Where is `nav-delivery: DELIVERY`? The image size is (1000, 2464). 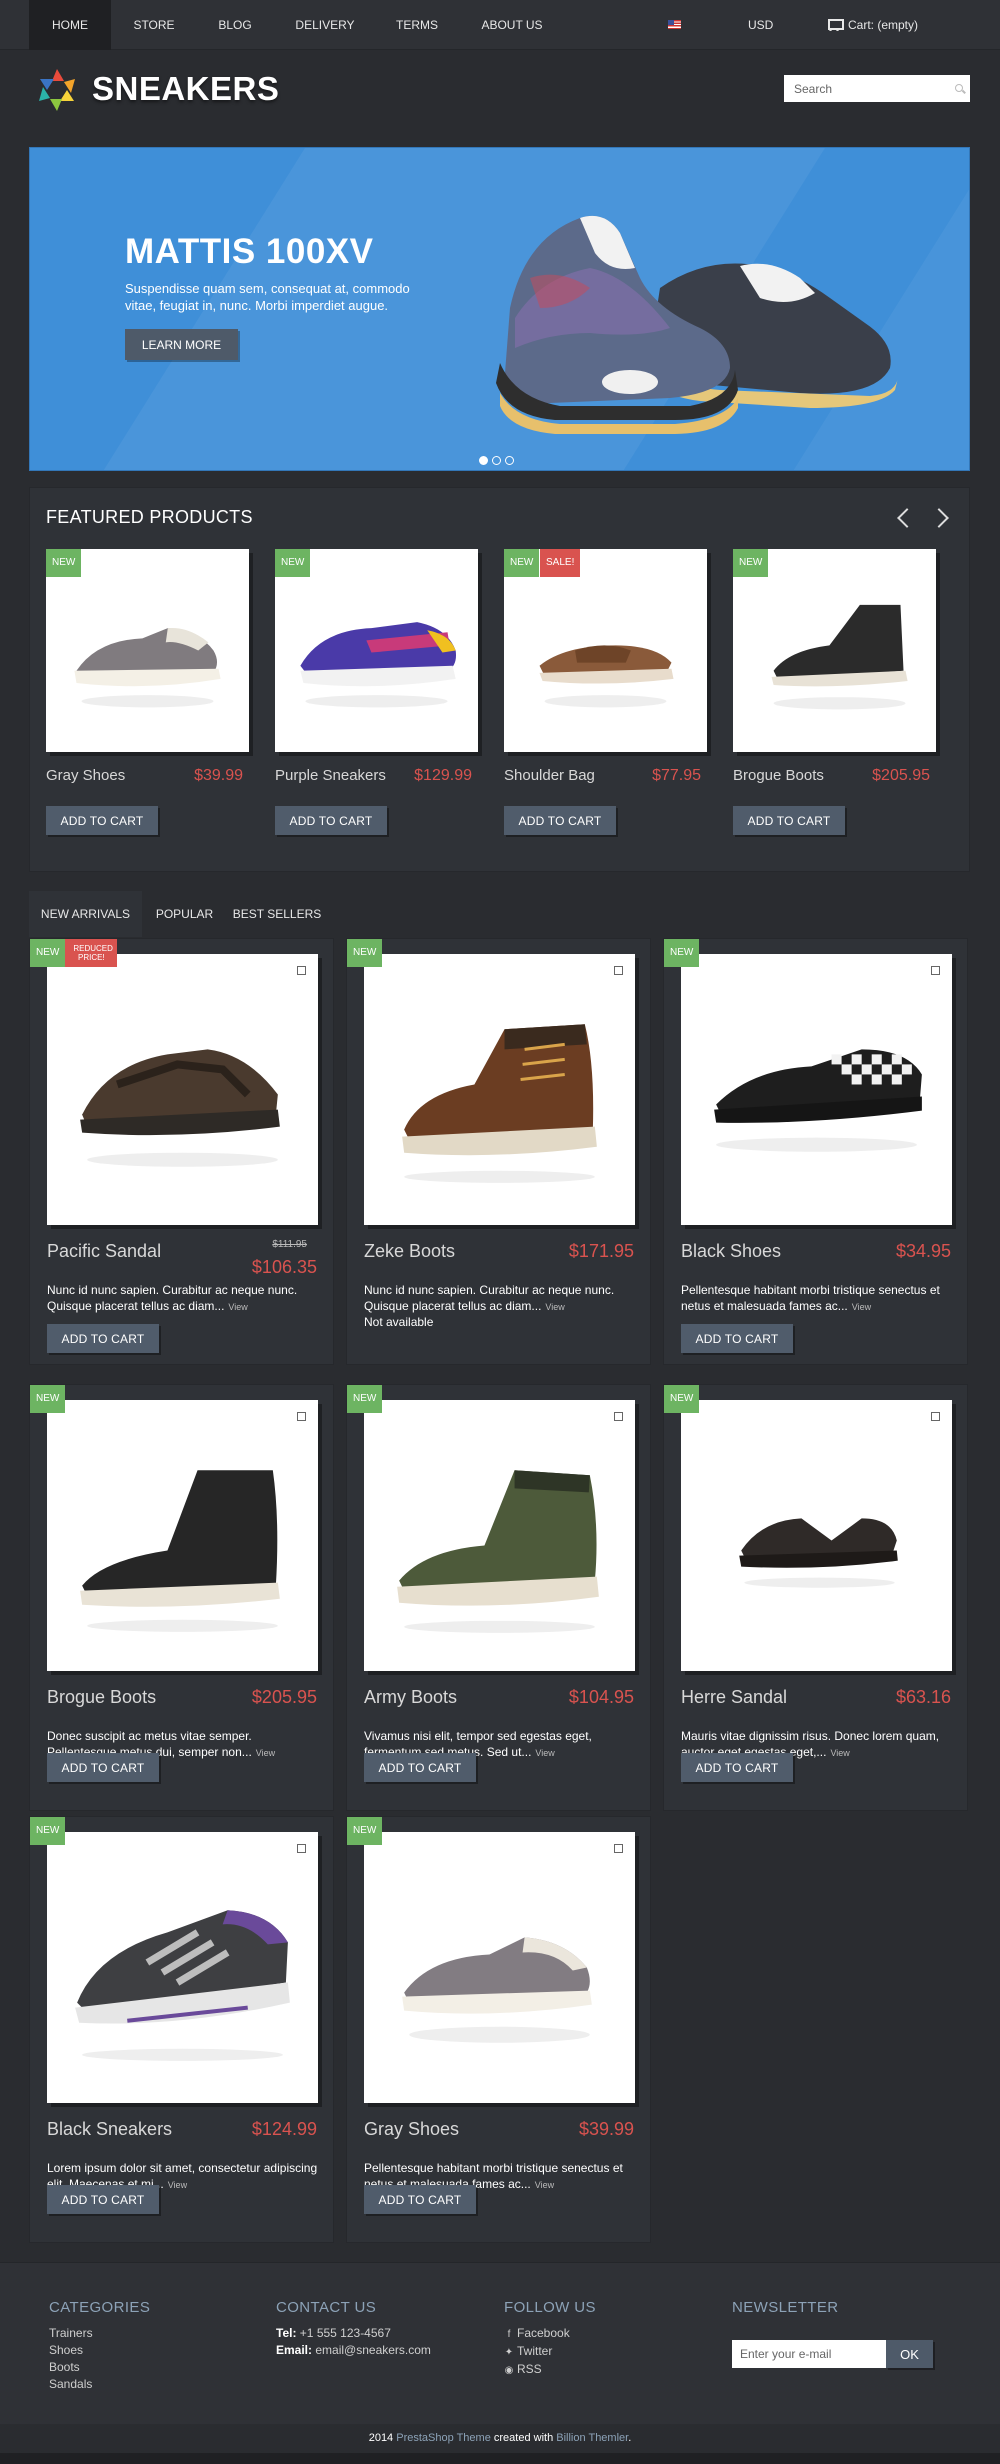 nav-delivery: DELIVERY is located at coordinates (325, 25).